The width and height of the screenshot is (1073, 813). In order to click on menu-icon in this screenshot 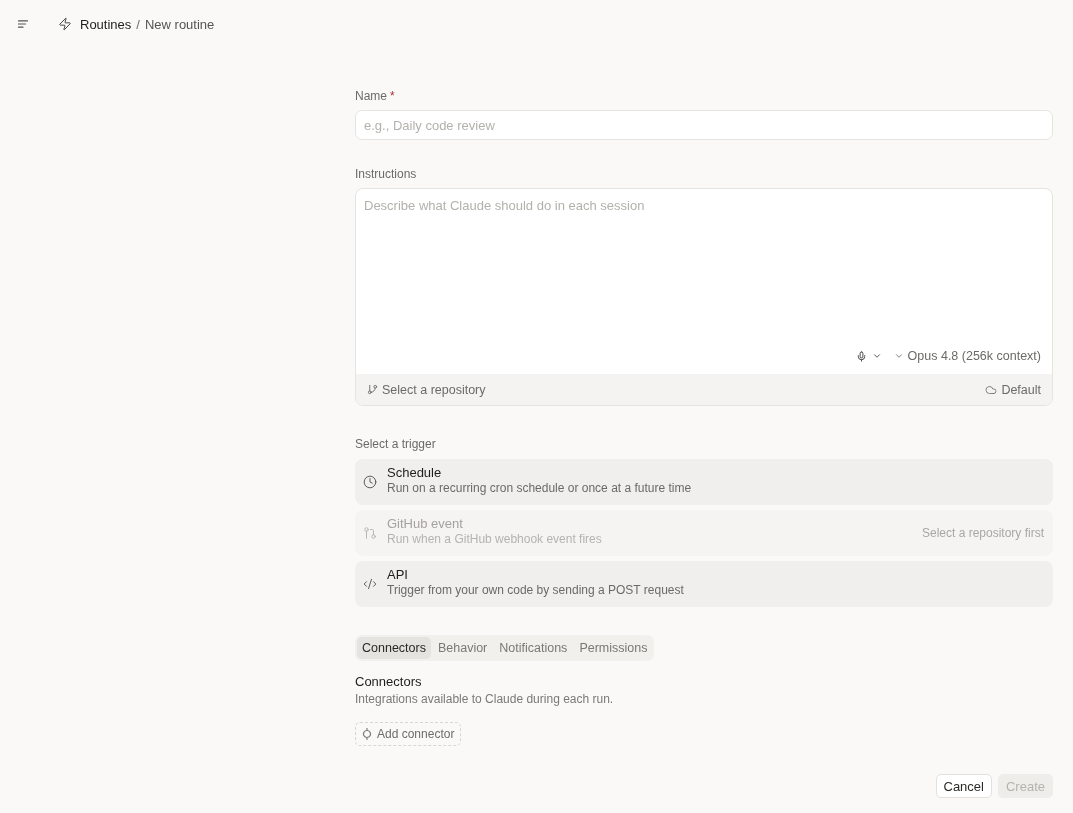, I will do `click(23, 24)`.